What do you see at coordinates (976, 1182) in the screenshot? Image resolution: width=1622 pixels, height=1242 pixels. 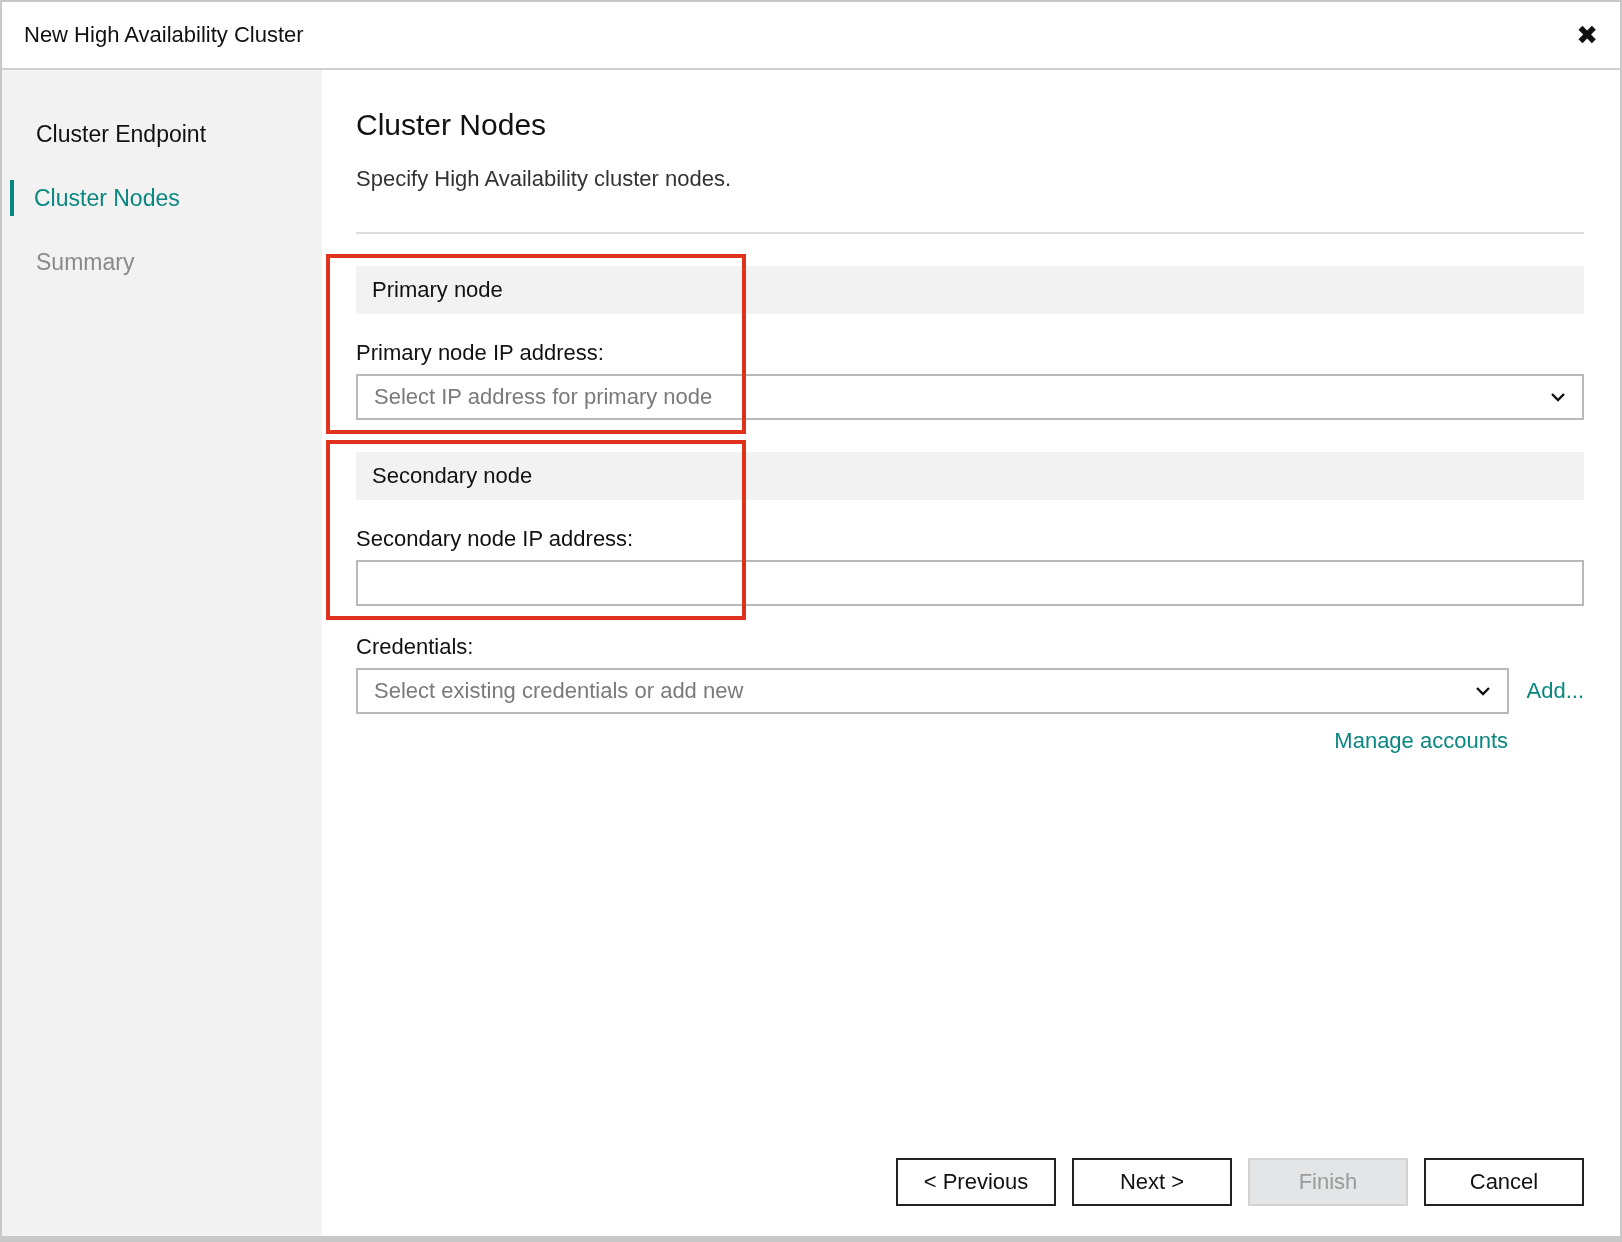 I see `wizard-button: < Previous` at bounding box center [976, 1182].